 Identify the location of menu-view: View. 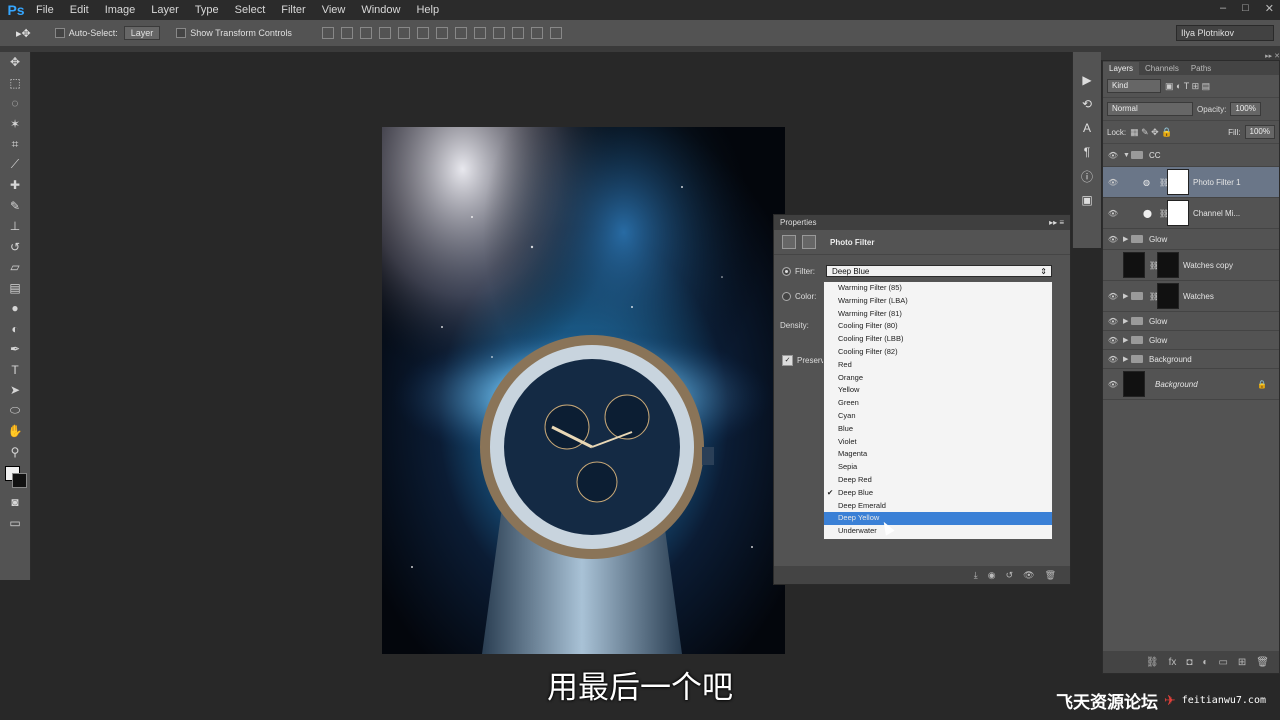
(334, 10).